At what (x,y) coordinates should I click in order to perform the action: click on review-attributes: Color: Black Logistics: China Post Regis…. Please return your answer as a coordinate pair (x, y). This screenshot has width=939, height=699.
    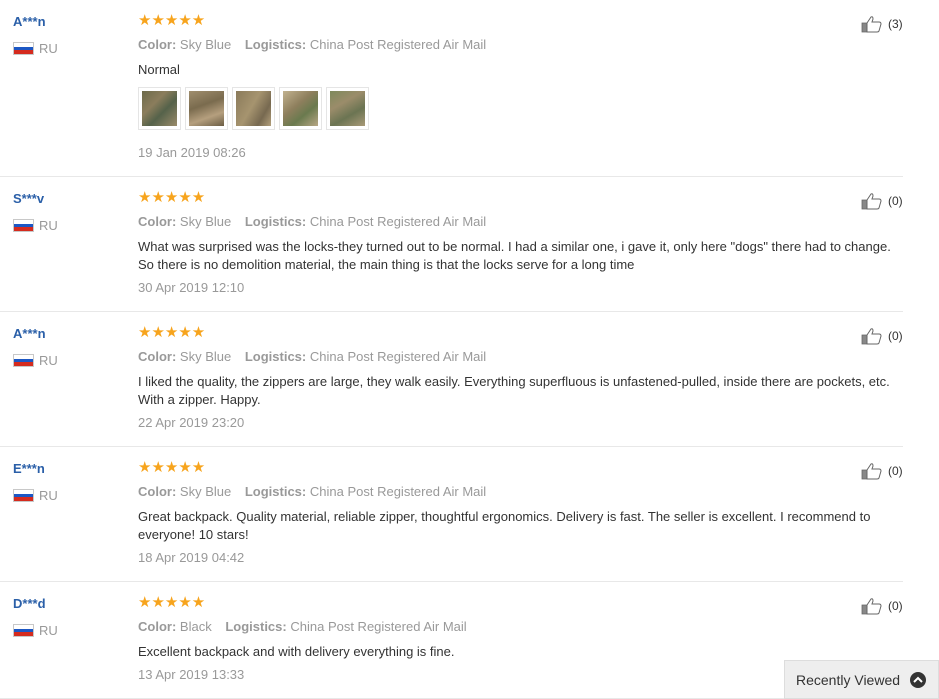
    Looking at the image, I should click on (307, 626).